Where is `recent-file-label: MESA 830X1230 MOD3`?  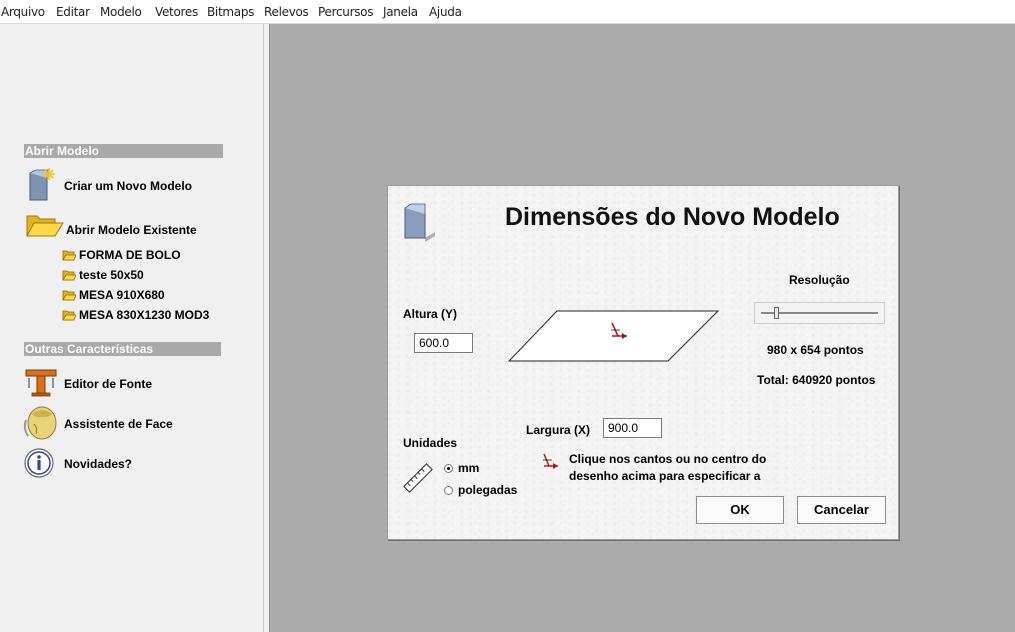 recent-file-label: MESA 830X1230 MOD3 is located at coordinates (144, 315).